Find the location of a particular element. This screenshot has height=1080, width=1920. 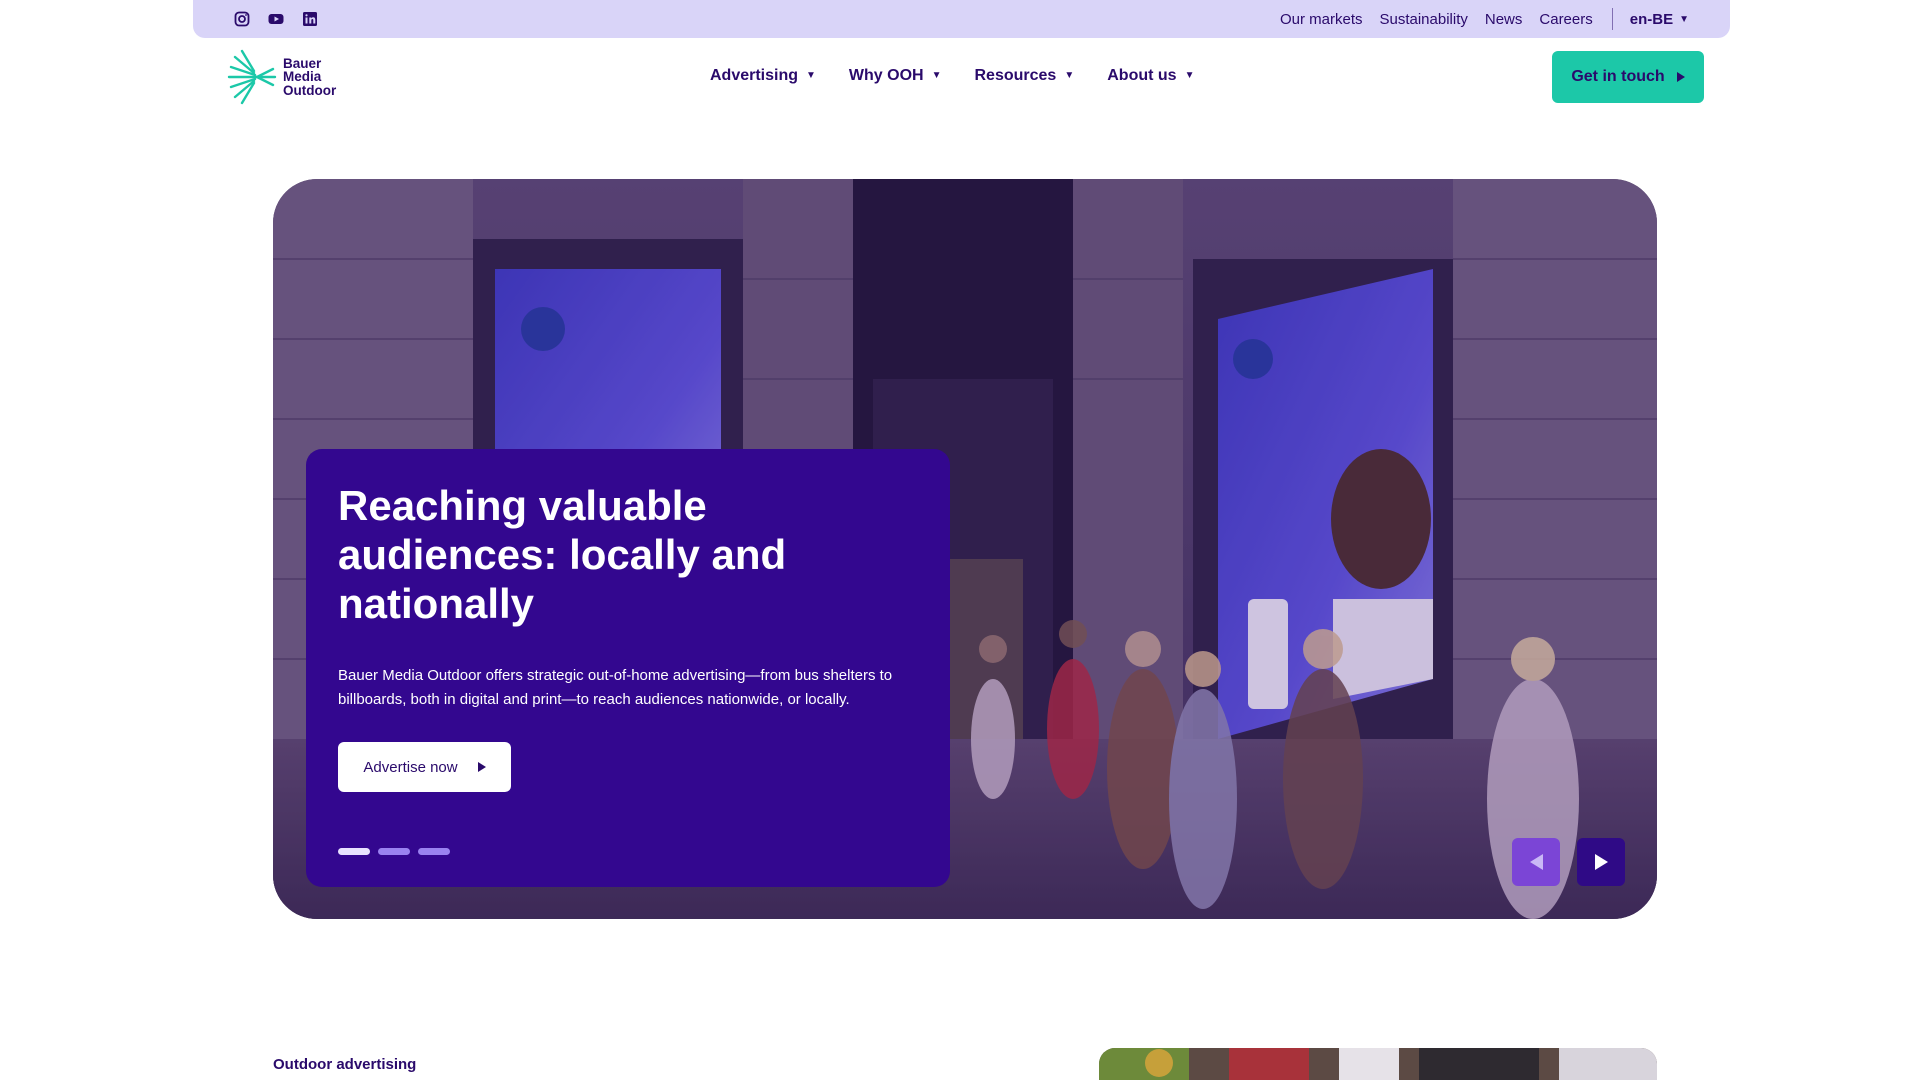

advertise-now-label: Advertise now is located at coordinates (410, 767).